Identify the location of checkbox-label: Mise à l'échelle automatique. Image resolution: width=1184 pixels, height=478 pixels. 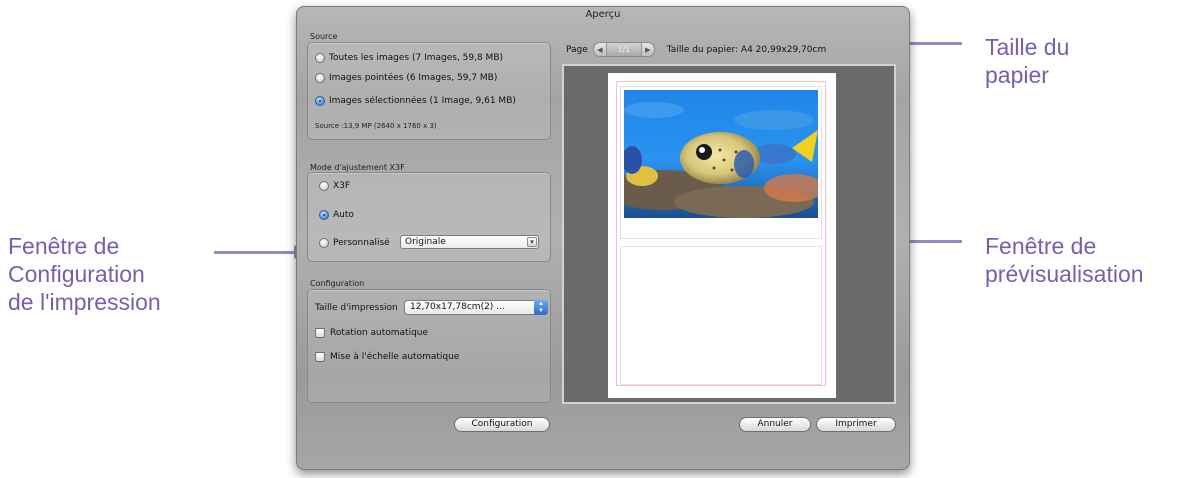
(395, 357).